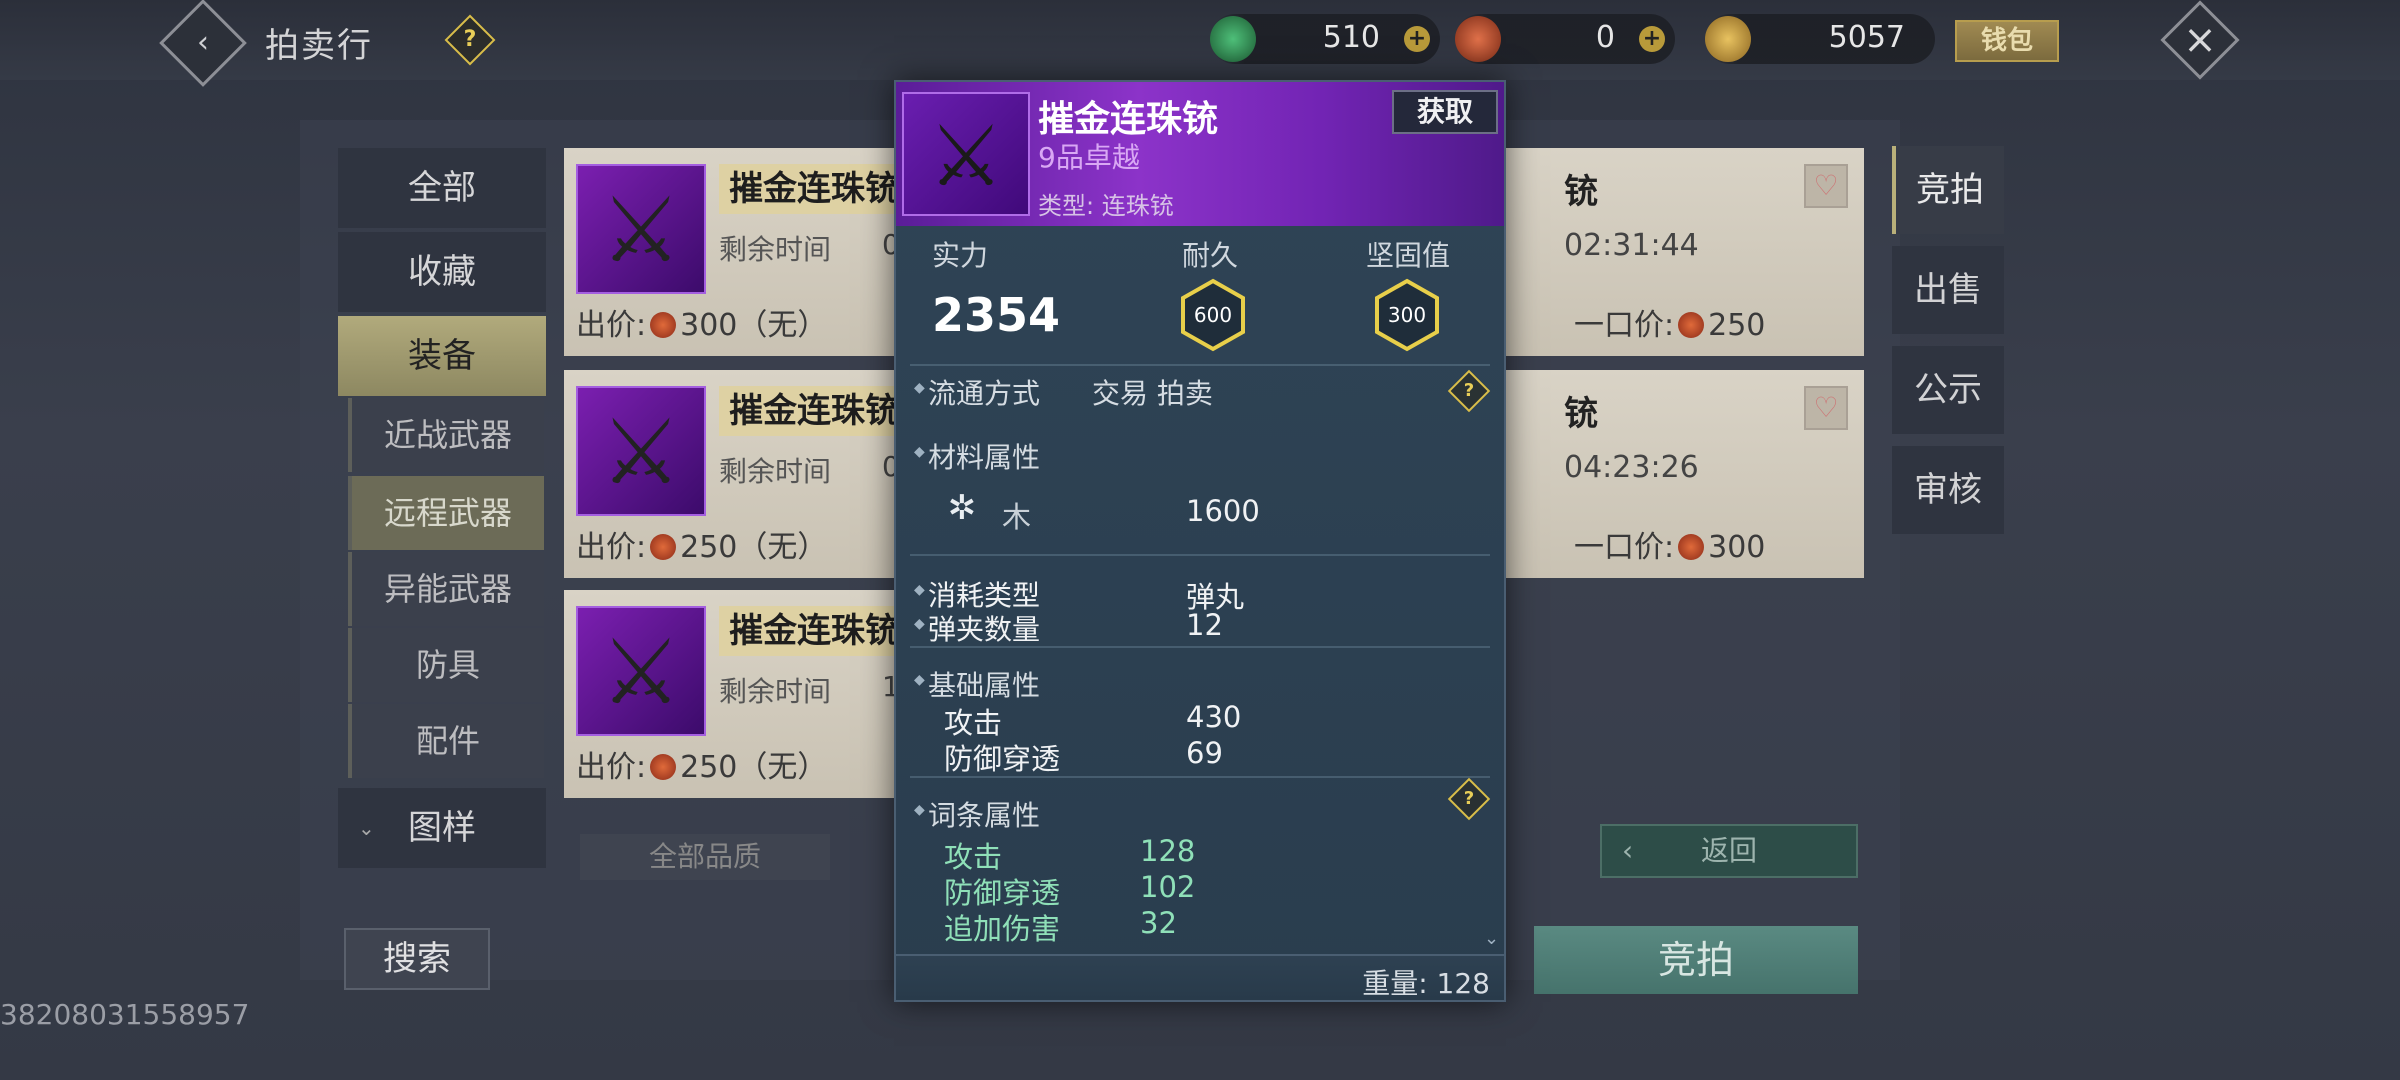 The image size is (2400, 1080). What do you see at coordinates (442, 356) in the screenshot?
I see `nav-equipment: 装备` at bounding box center [442, 356].